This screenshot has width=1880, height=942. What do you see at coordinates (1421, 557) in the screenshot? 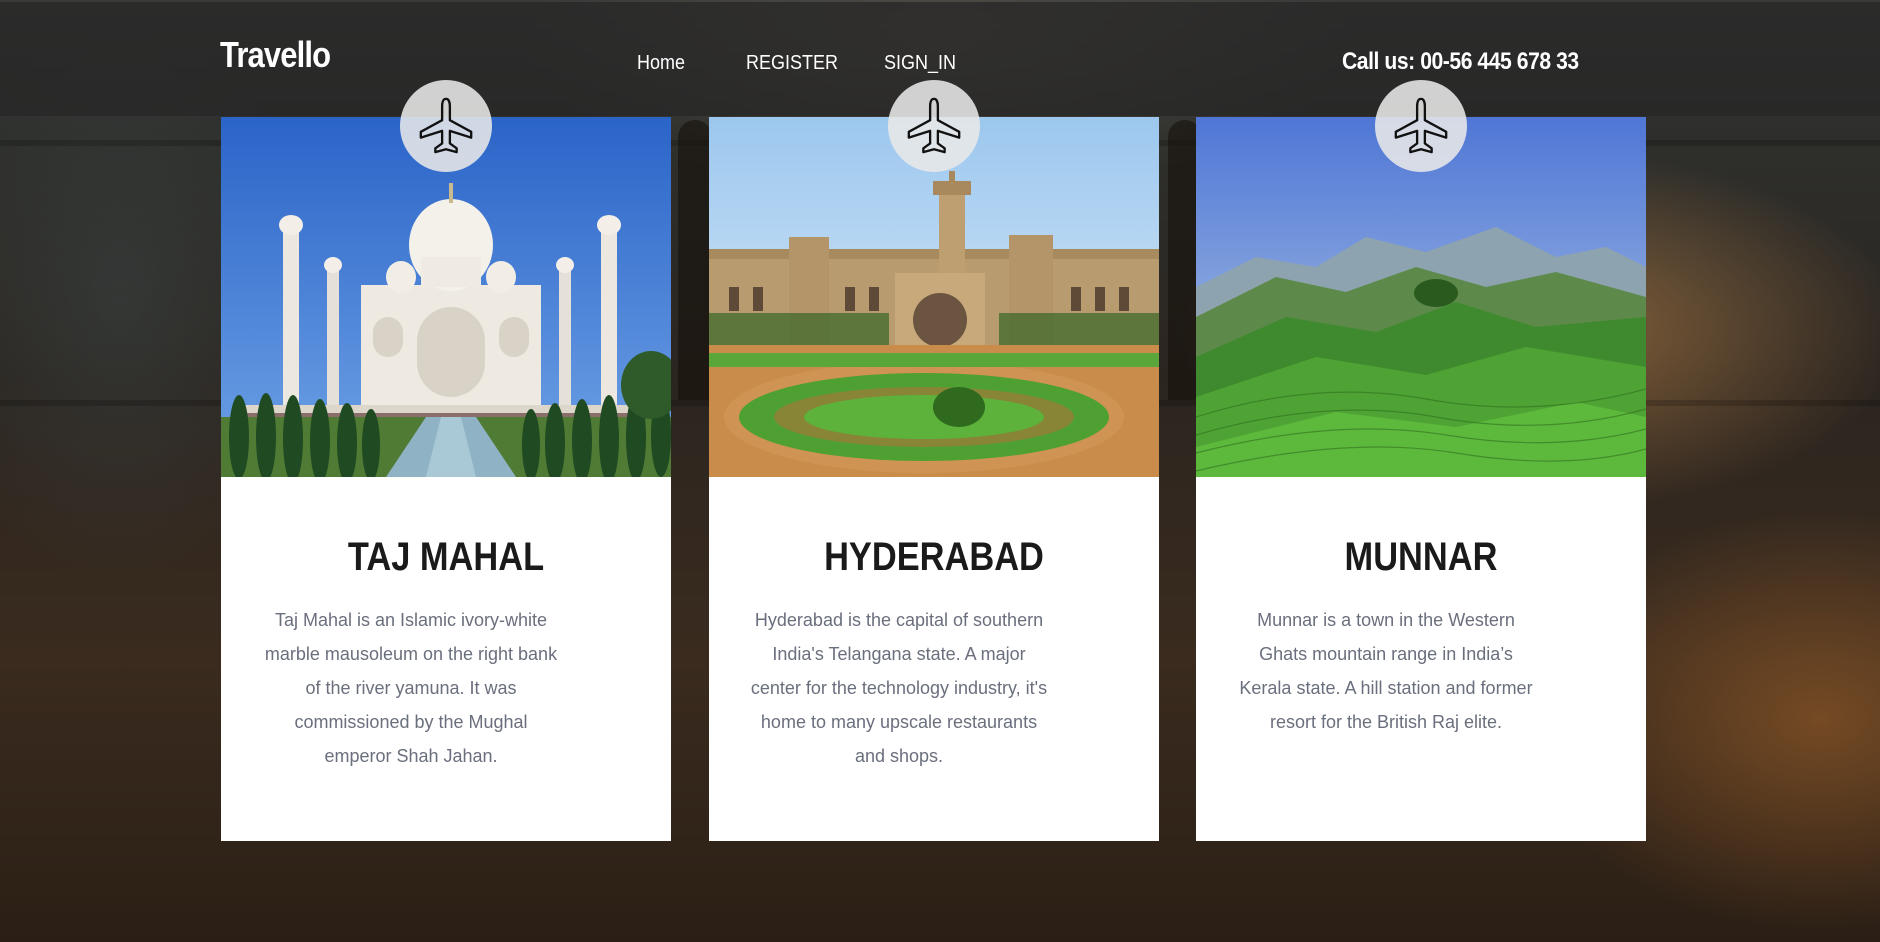
I see `card-title: MUNNAR` at bounding box center [1421, 557].